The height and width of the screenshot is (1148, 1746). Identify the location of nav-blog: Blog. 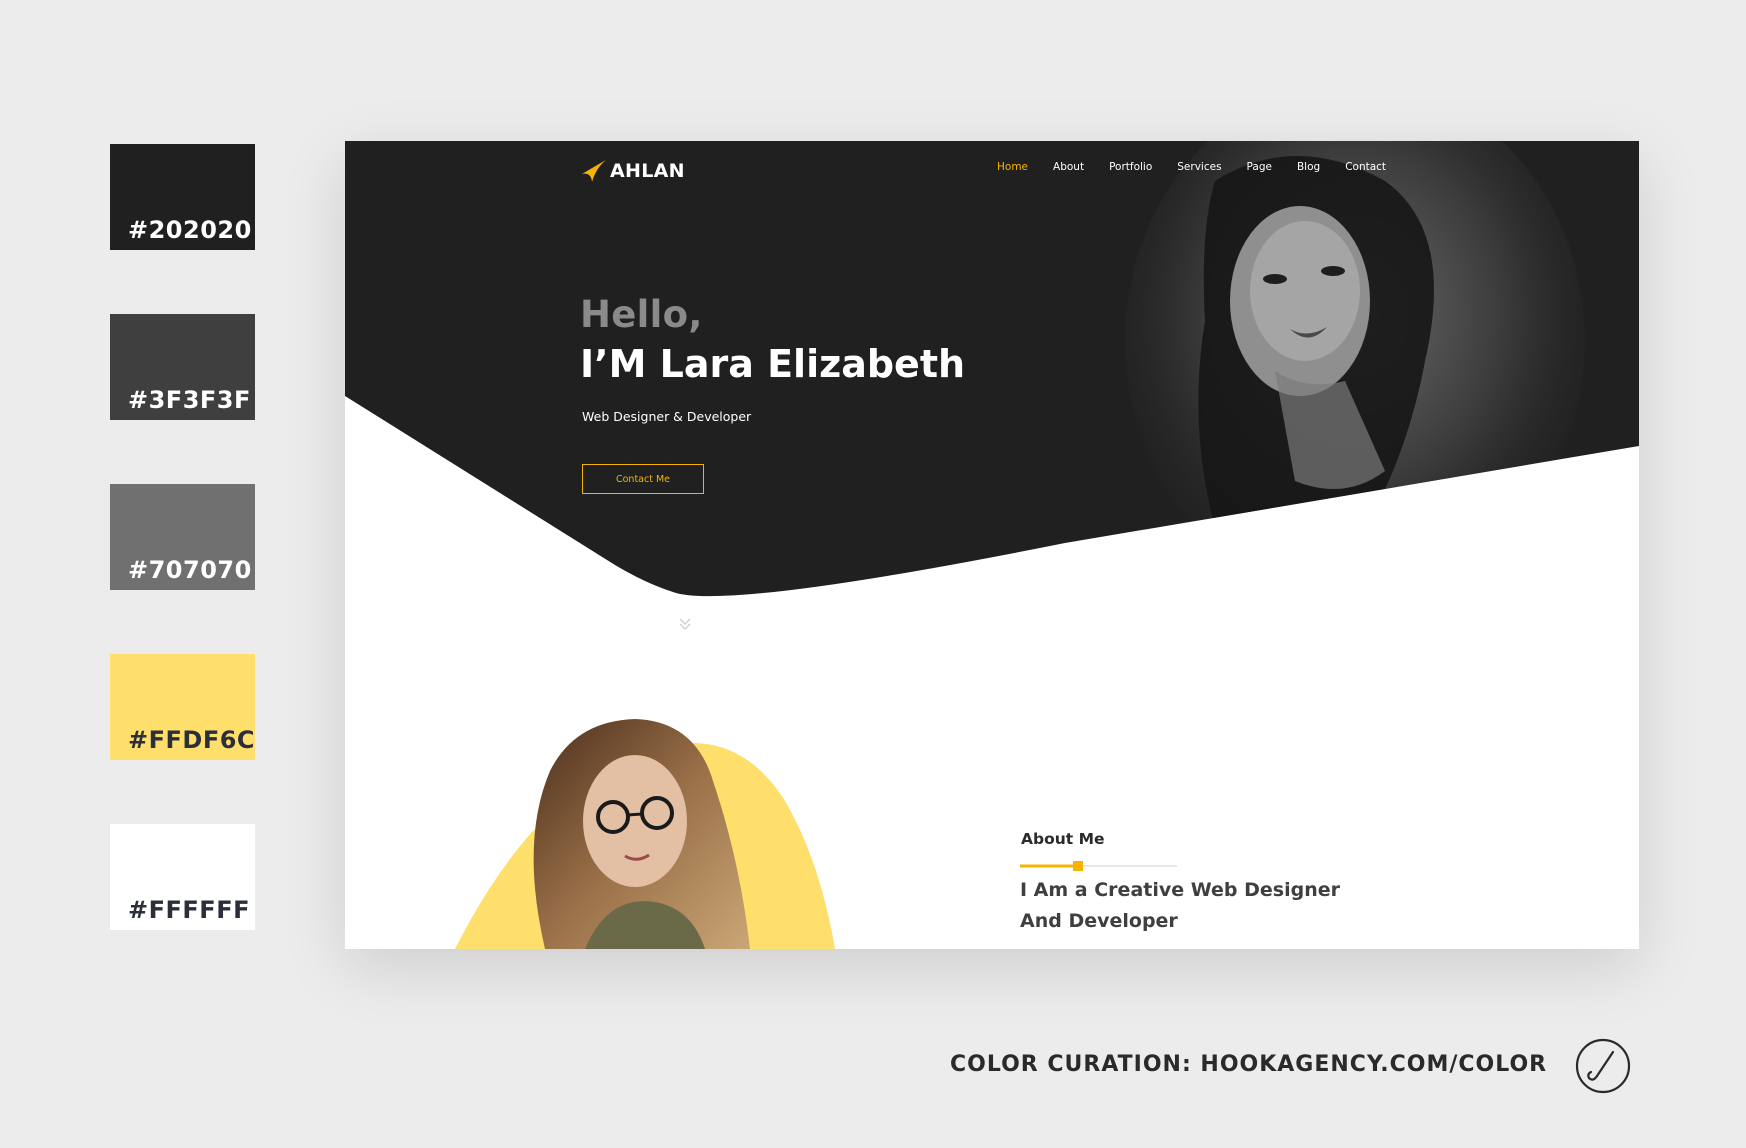
(1308, 167).